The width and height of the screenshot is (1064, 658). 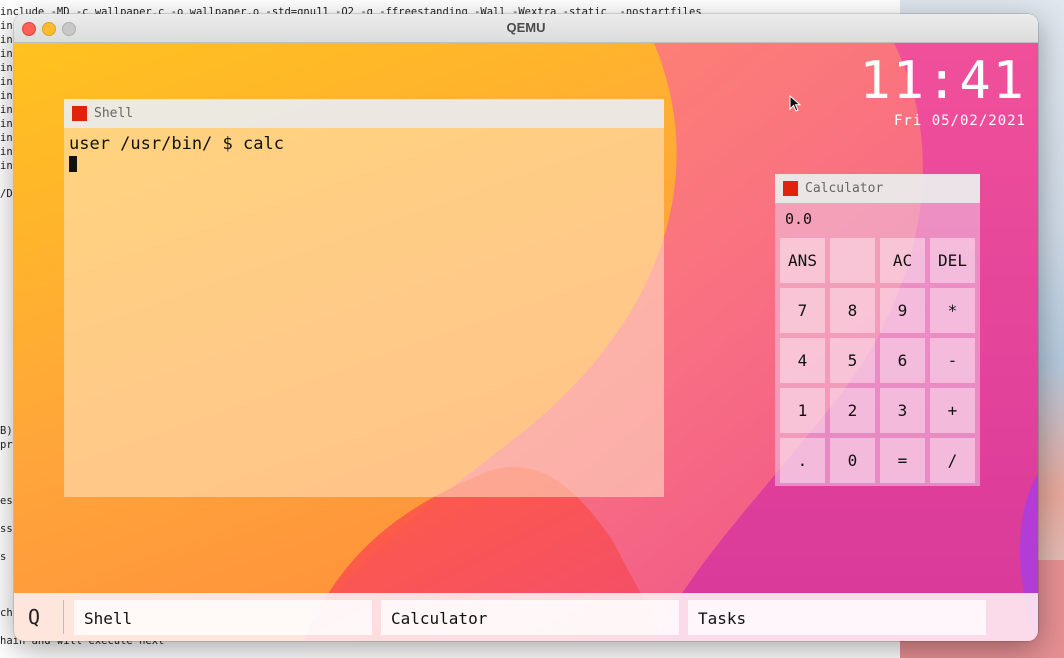 I want to click on calc-button-blank, so click(x=852, y=260).